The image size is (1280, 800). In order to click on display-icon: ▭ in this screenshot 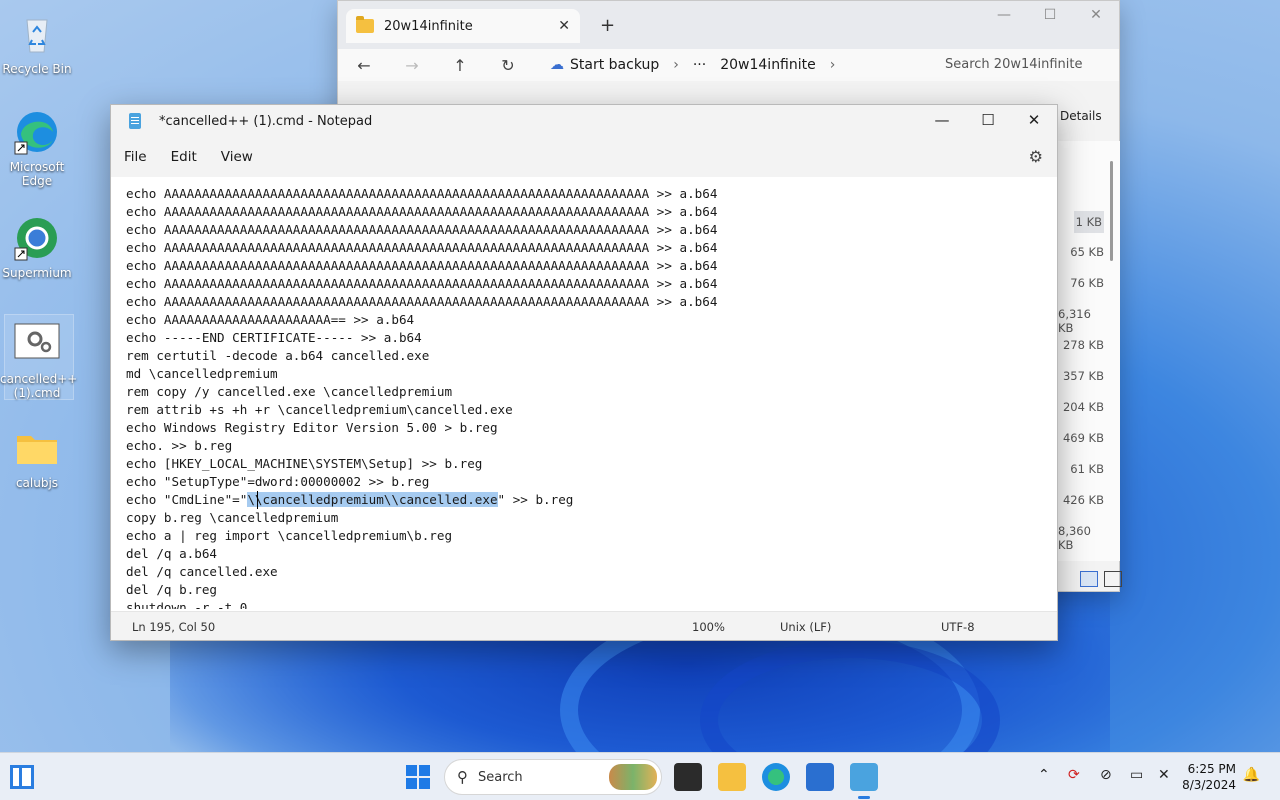, I will do `click(1136, 775)`.